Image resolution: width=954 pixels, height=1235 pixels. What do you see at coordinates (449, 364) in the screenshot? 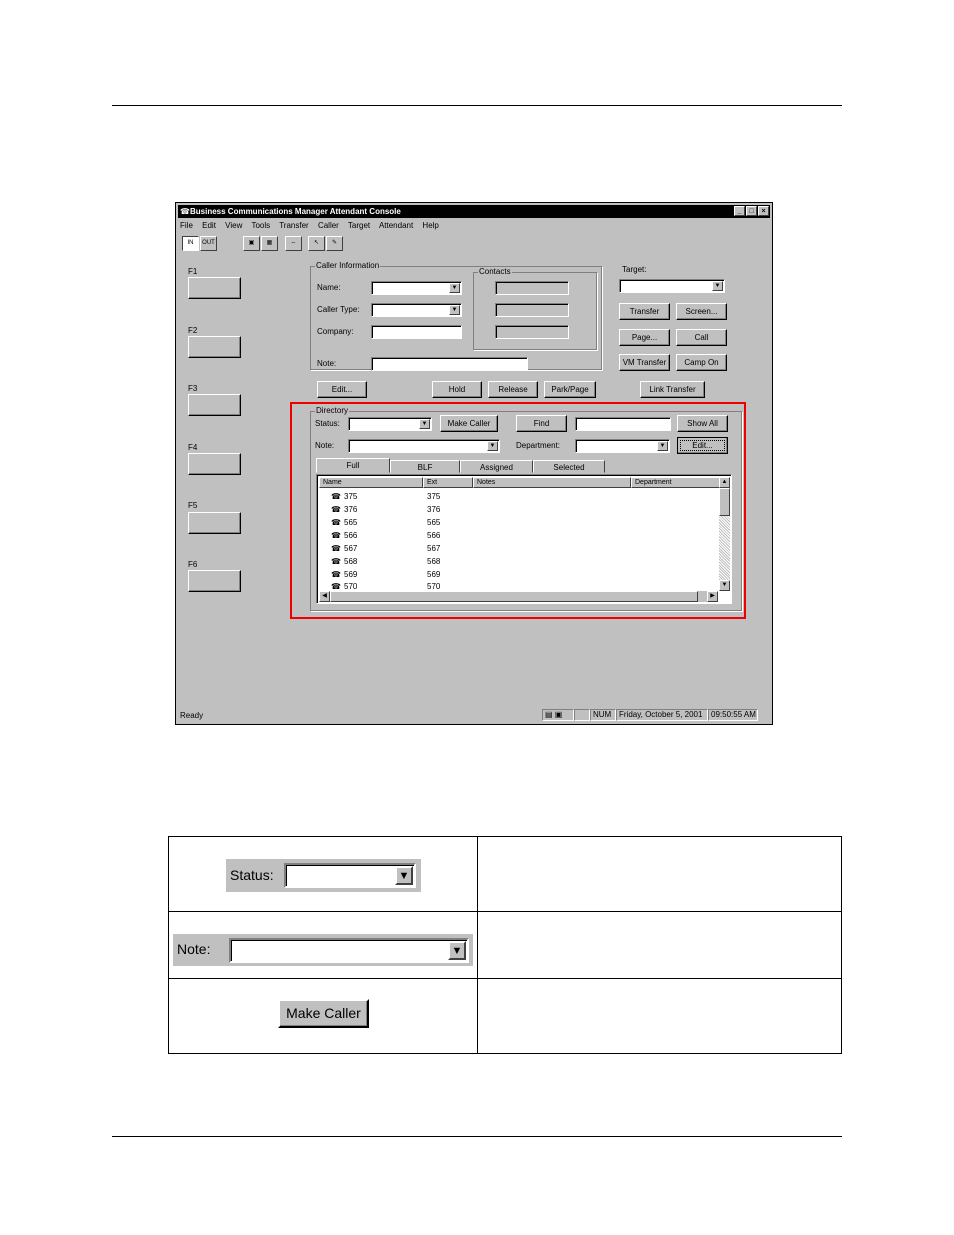
I see `caller-note-field` at bounding box center [449, 364].